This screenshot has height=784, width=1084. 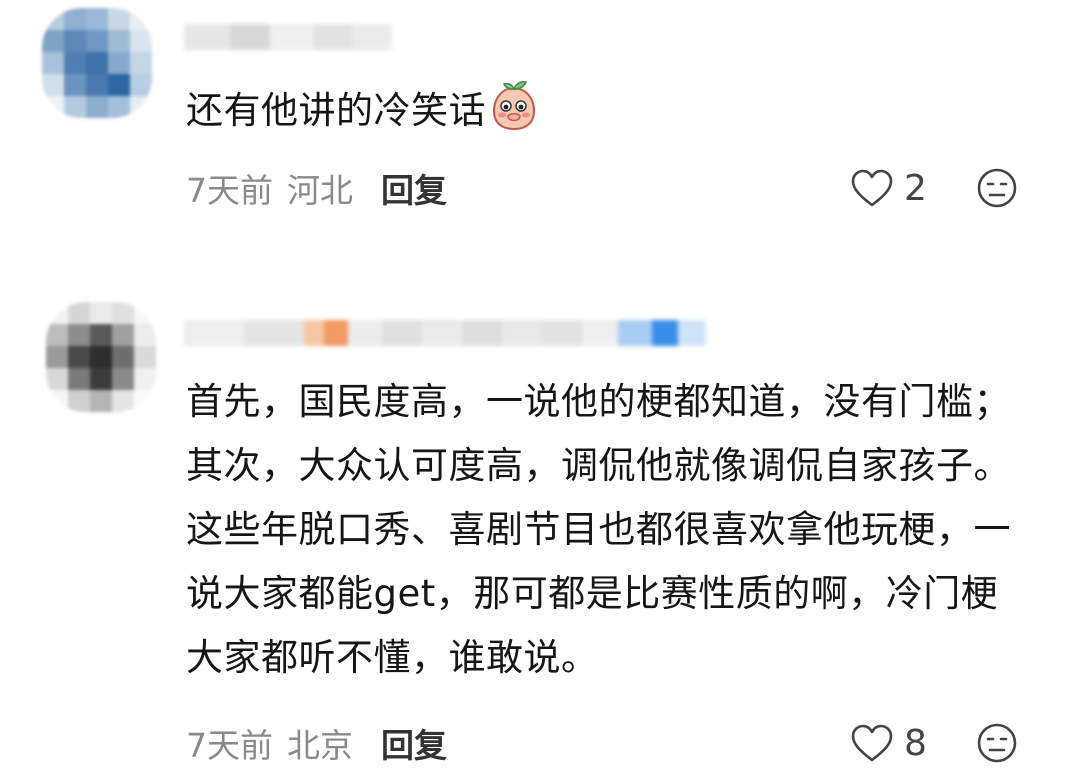 I want to click on comment-meta: 7天前 河北 回复, so click(x=316, y=188).